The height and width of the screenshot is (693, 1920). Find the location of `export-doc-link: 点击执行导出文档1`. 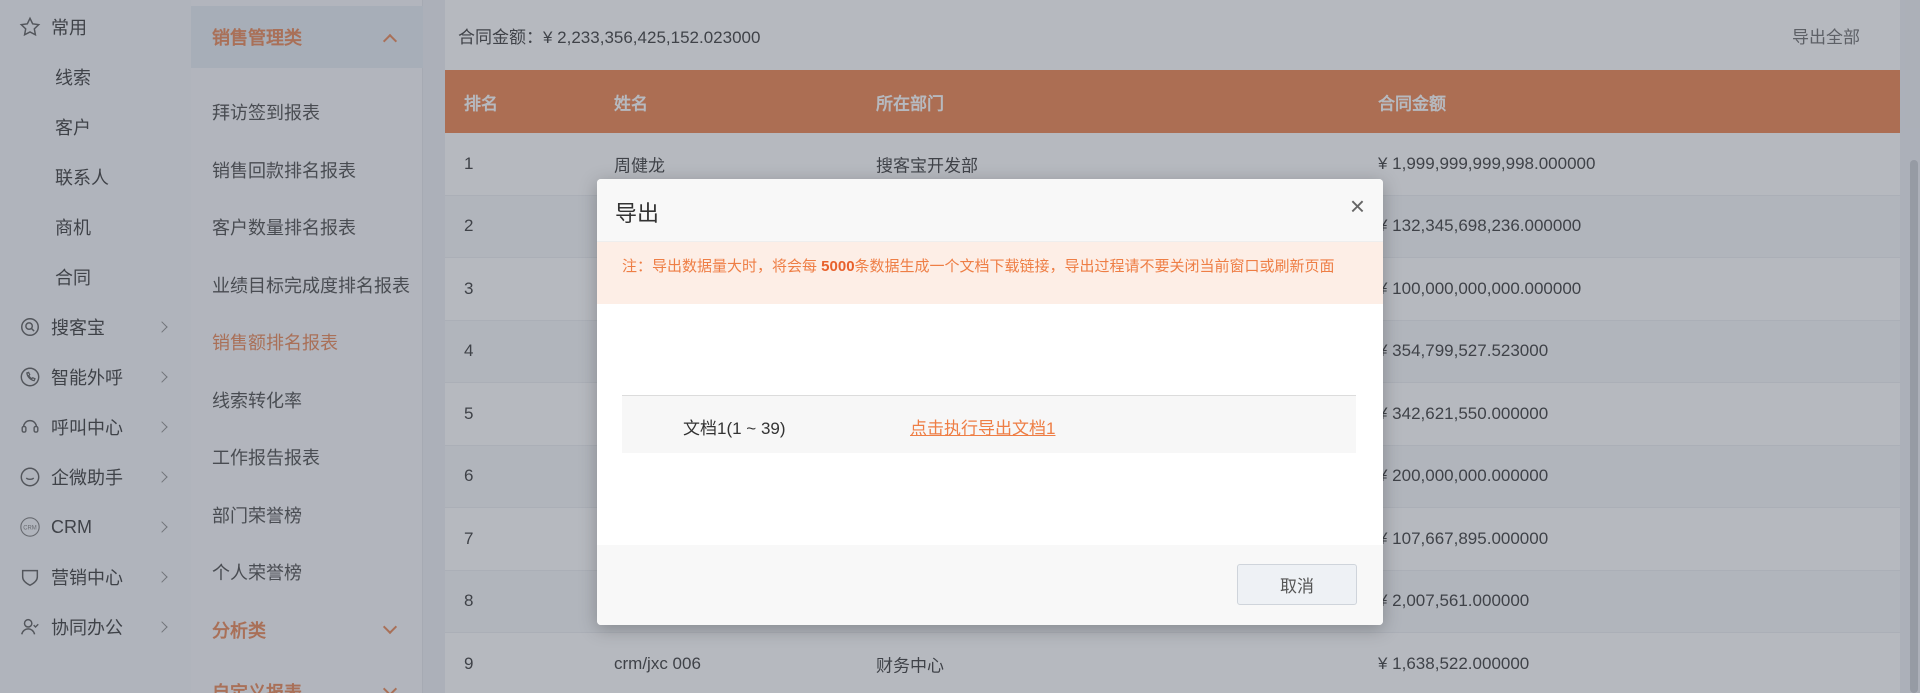

export-doc-link: 点击执行导出文档1 is located at coordinates (982, 426).